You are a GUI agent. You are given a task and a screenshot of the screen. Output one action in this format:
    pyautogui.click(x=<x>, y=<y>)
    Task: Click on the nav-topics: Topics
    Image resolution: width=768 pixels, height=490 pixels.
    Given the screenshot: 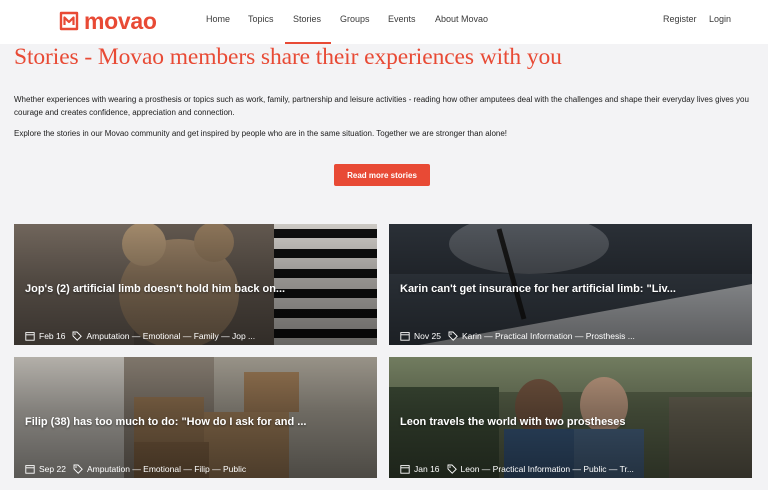 What is the action you would take?
    pyautogui.click(x=261, y=19)
    